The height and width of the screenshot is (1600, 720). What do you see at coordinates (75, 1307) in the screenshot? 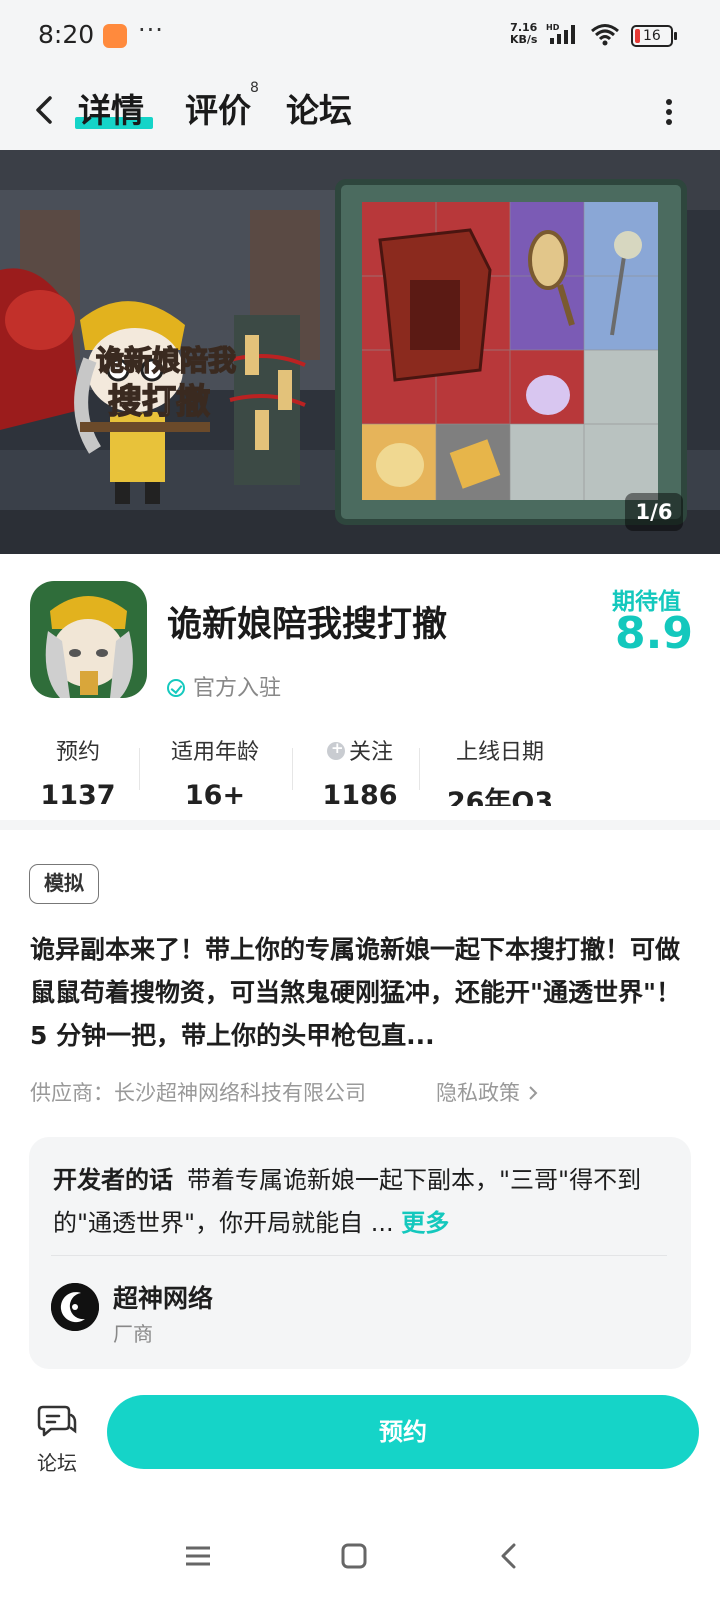
I see `developer-avatar` at bounding box center [75, 1307].